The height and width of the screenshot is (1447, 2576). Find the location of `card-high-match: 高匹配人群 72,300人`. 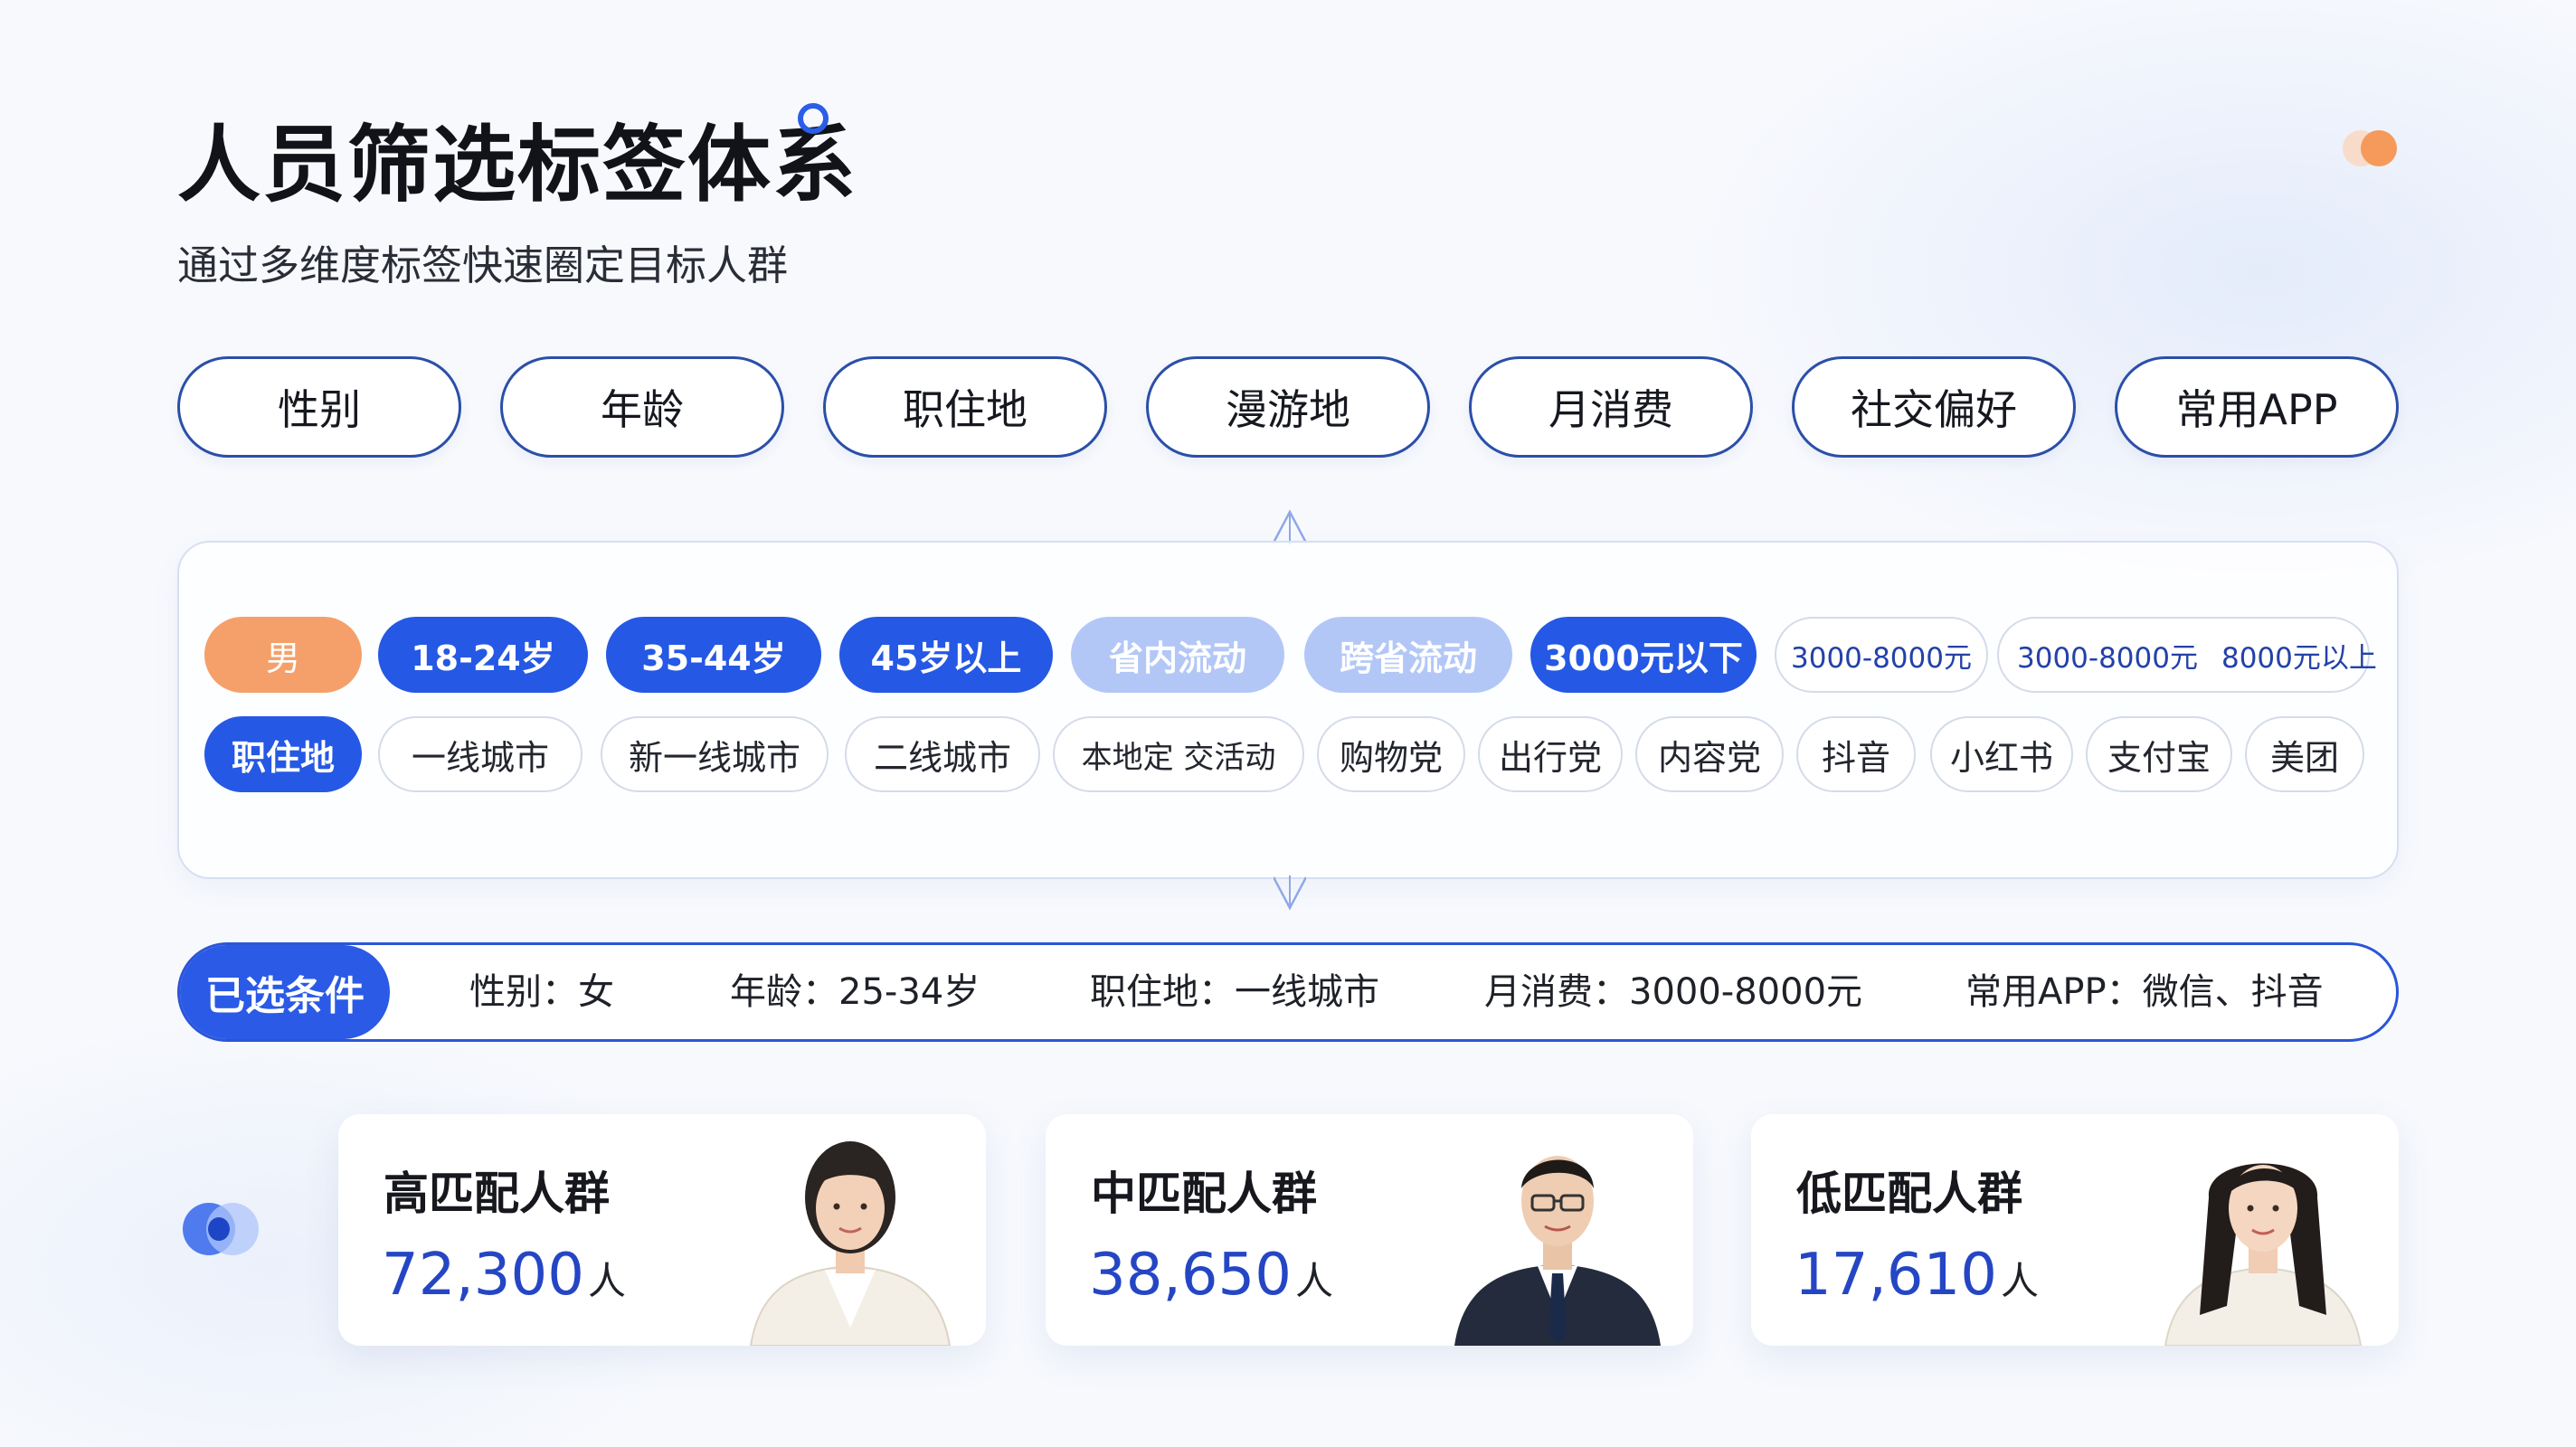

card-high-match: 高匹配人群 72,300人 is located at coordinates (662, 1230).